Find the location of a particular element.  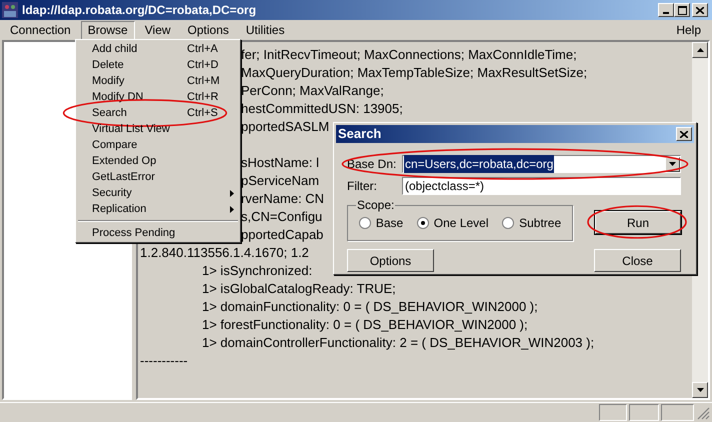

scope-radio: Subtree is located at coordinates (532, 223).